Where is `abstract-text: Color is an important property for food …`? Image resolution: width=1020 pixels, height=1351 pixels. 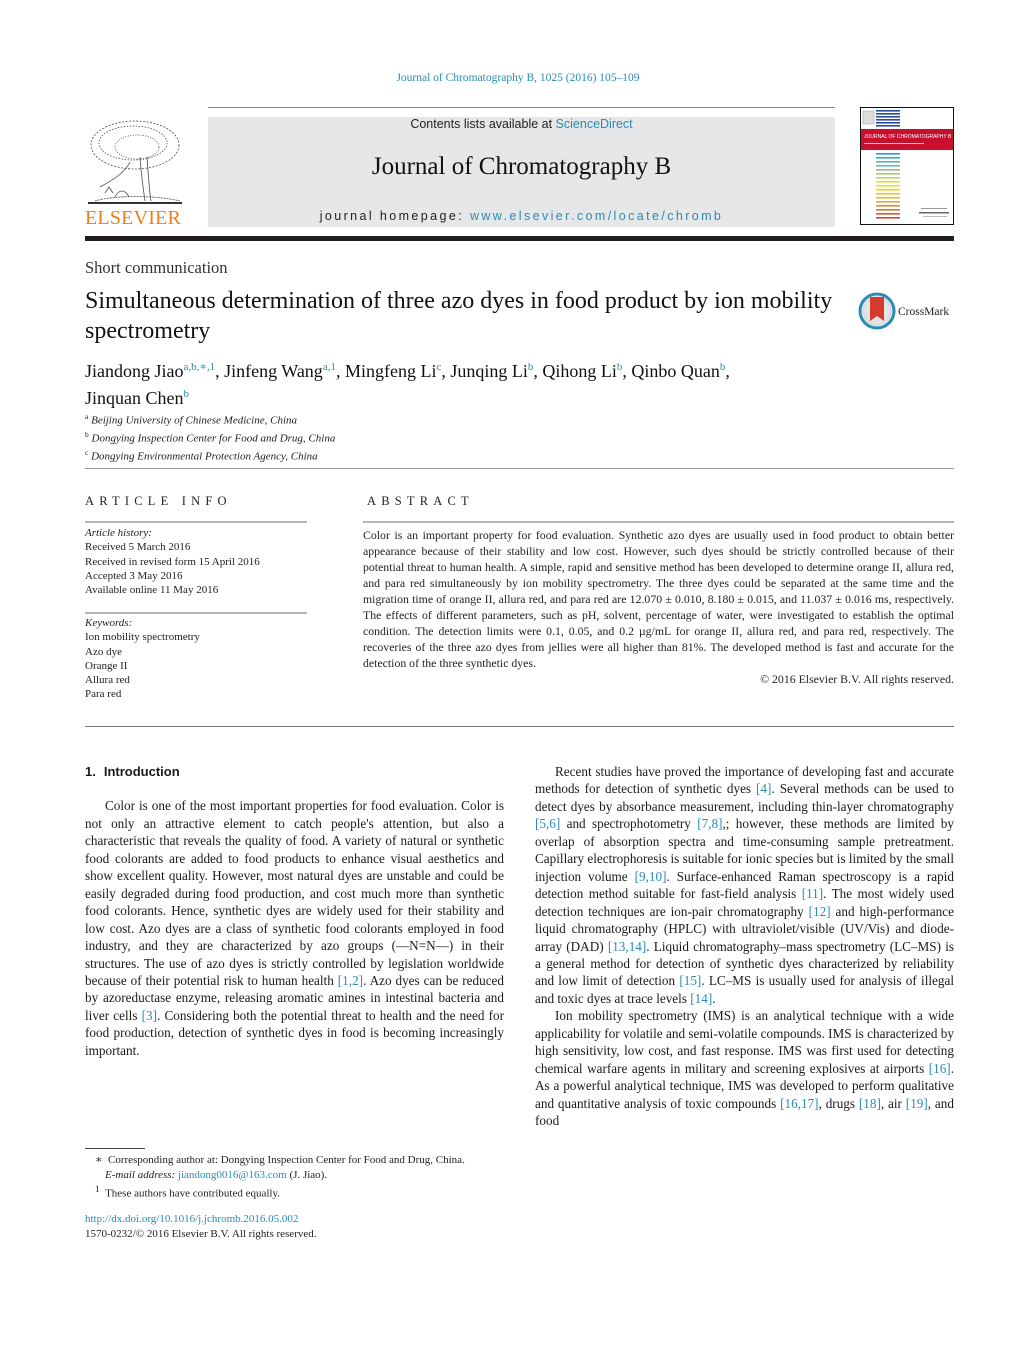
abstract-text: Color is an important property for food … is located at coordinates (658, 599).